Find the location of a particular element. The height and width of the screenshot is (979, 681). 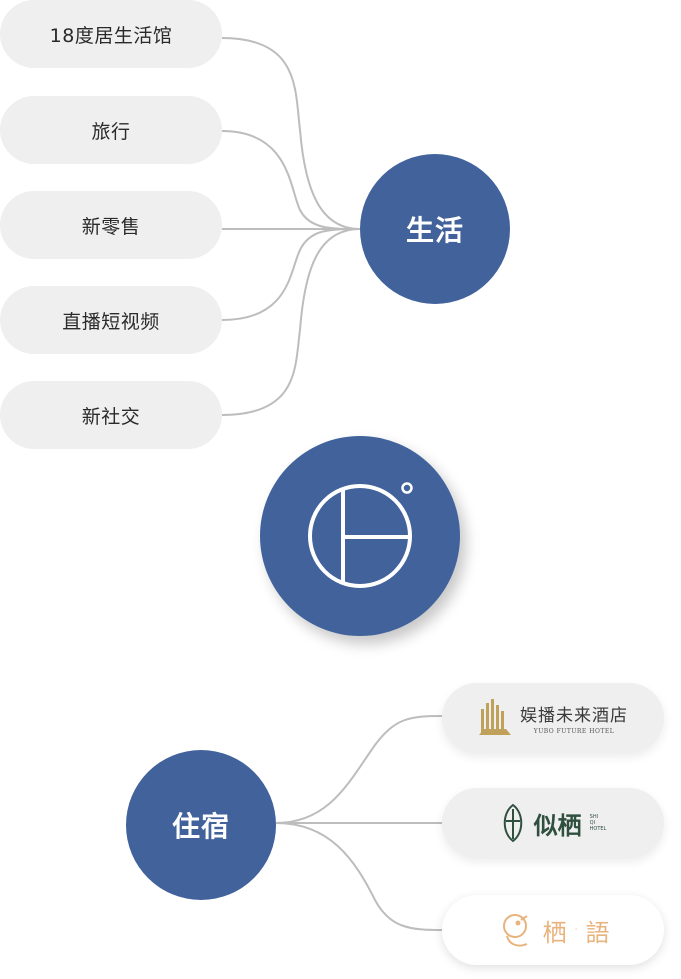

life-item-label: 新社交 is located at coordinates (111, 416).